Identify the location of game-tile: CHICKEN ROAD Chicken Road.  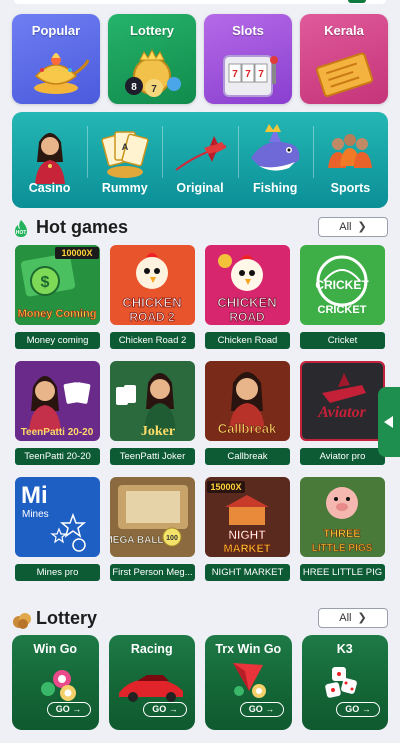
(247, 297).